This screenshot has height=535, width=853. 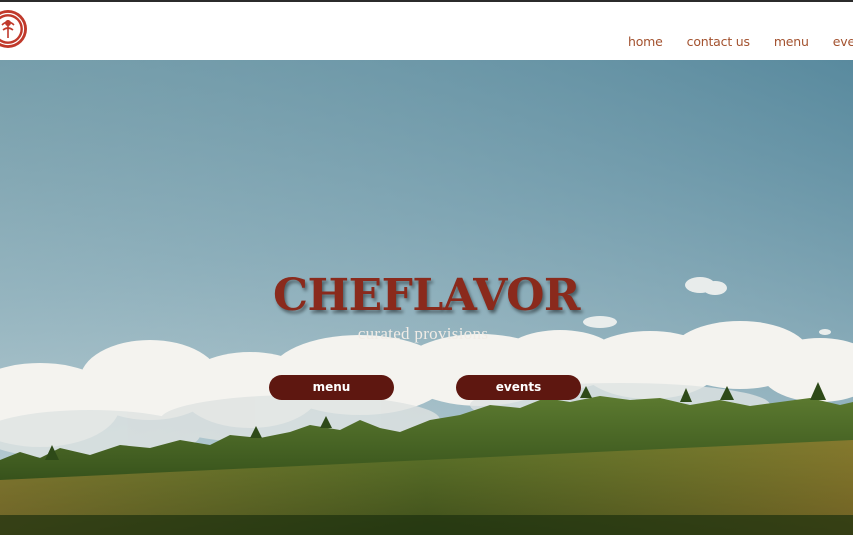 What do you see at coordinates (645, 41) in the screenshot?
I see `nav-home-link: home` at bounding box center [645, 41].